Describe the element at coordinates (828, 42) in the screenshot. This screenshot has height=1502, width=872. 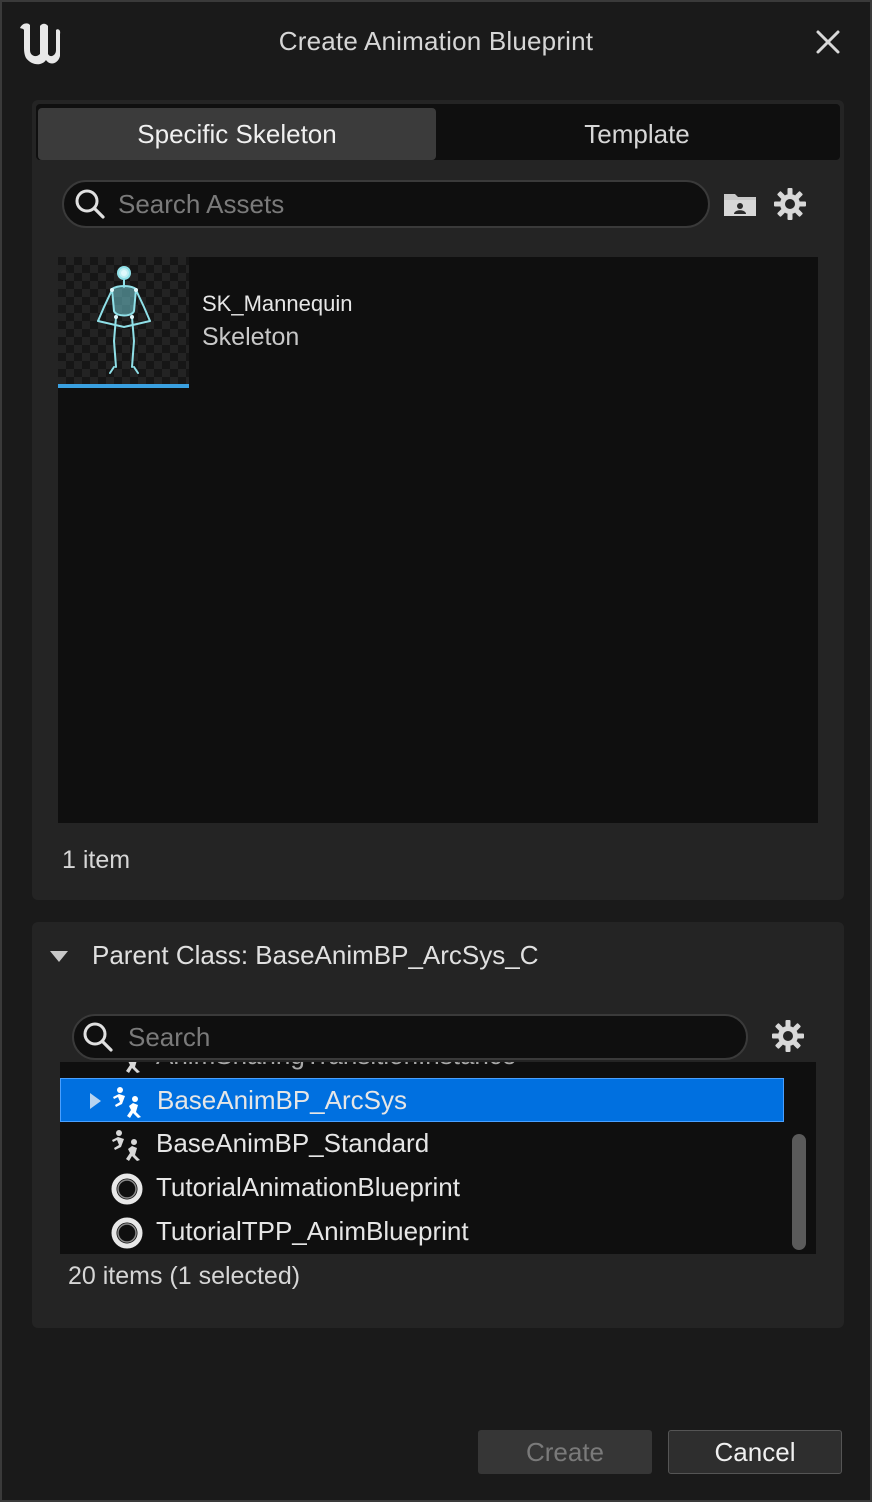
I see `close-icon` at that location.